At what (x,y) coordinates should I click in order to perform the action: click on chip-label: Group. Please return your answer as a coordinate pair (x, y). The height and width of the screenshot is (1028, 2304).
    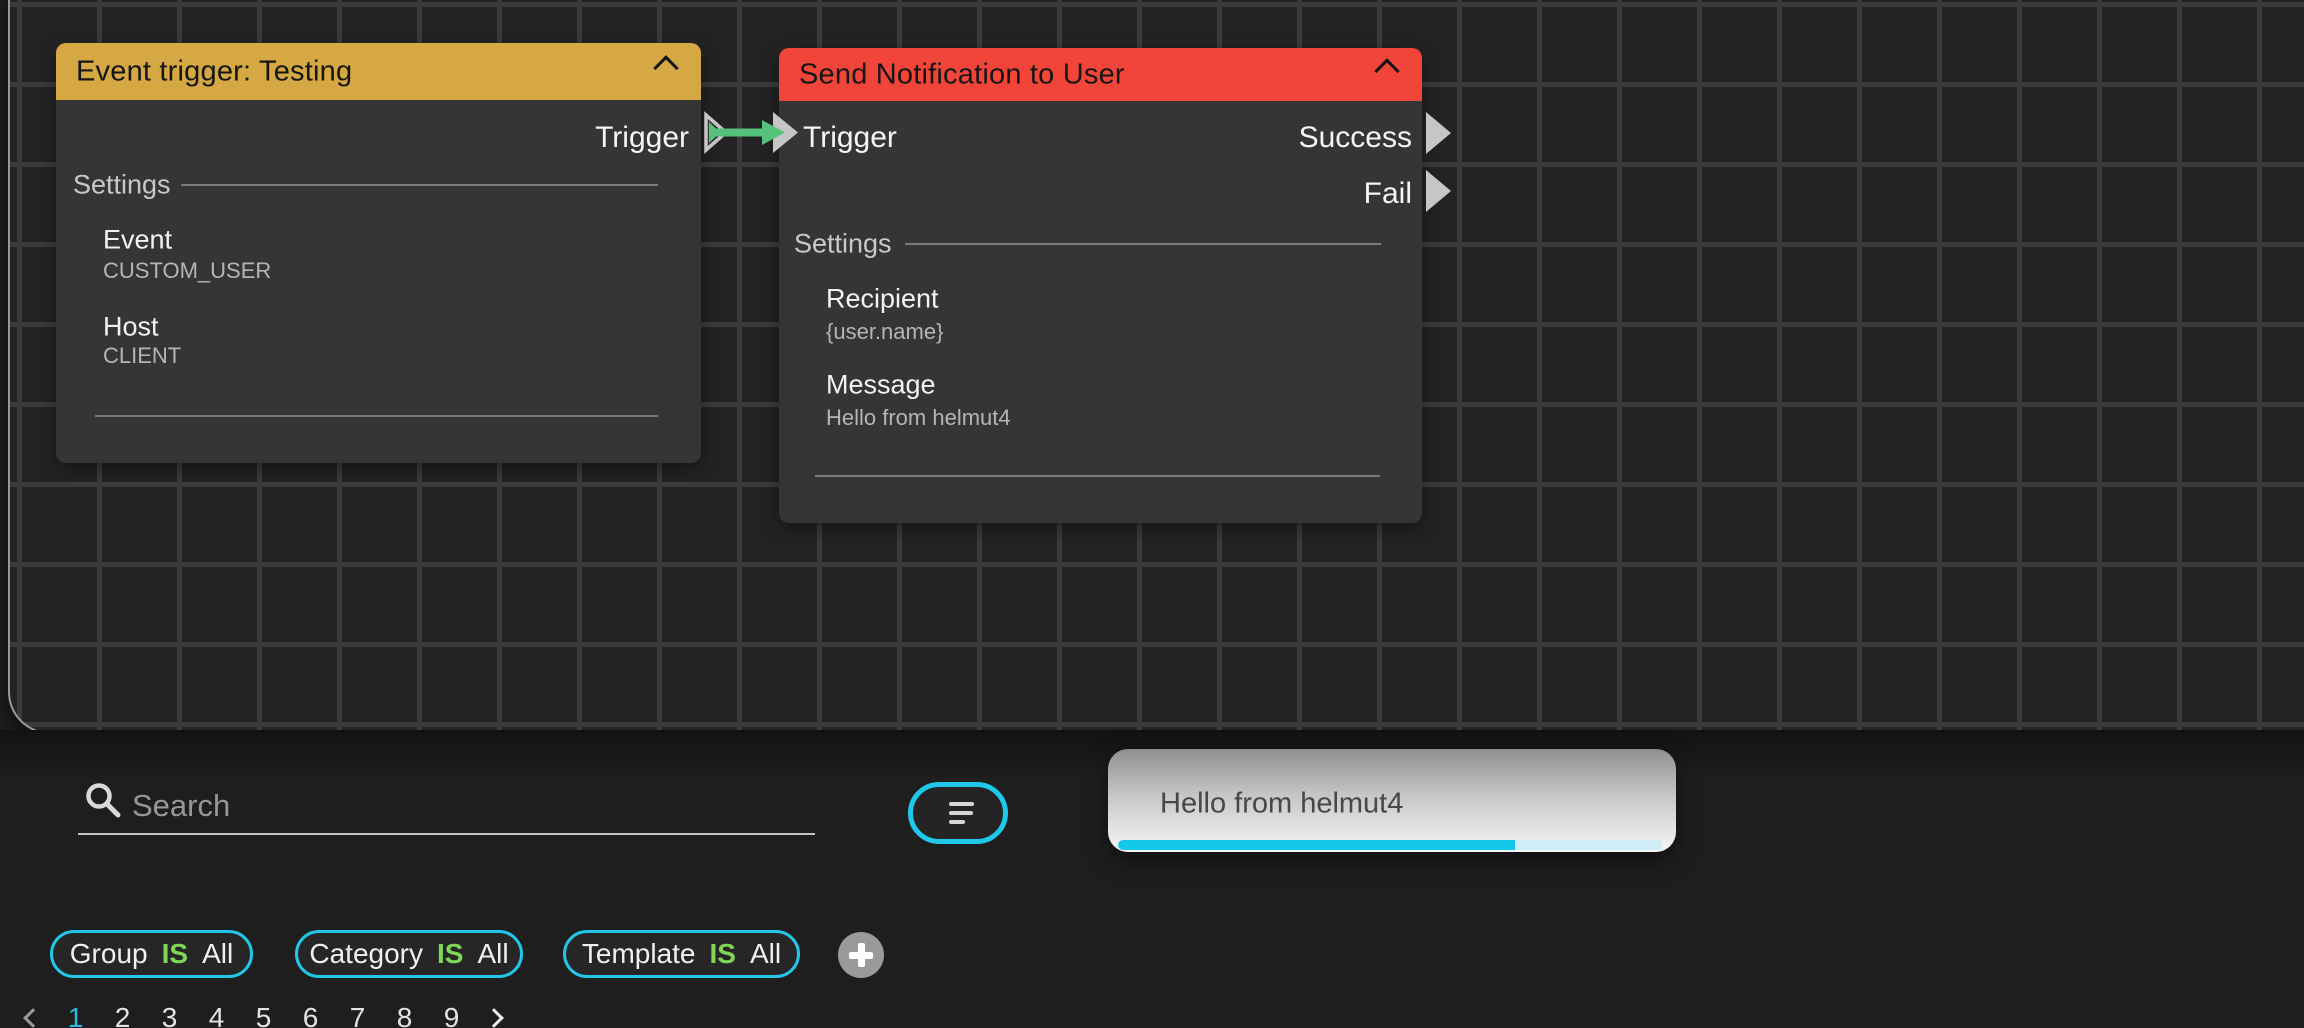
    Looking at the image, I should click on (108, 953).